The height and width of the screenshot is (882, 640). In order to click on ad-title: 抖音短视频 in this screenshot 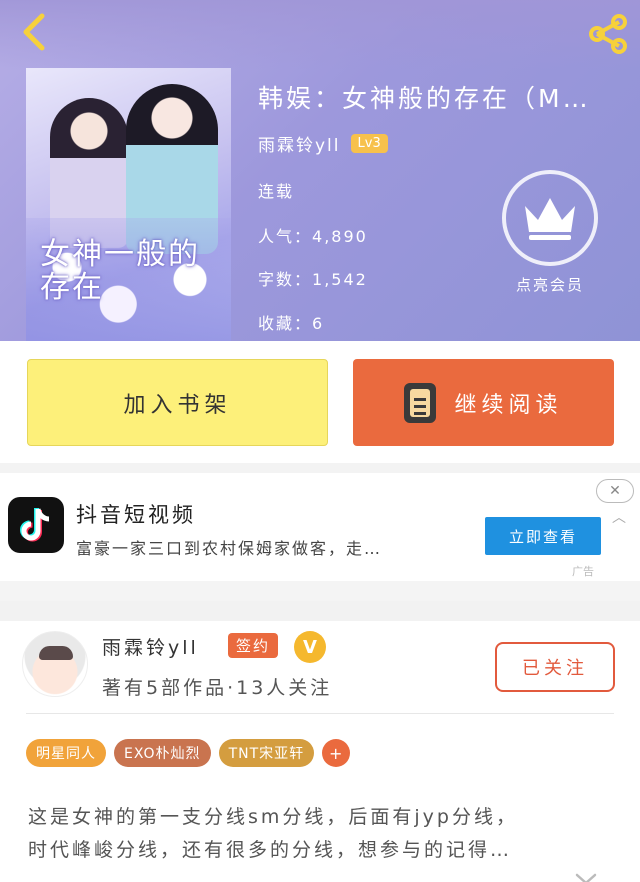, I will do `click(136, 515)`.